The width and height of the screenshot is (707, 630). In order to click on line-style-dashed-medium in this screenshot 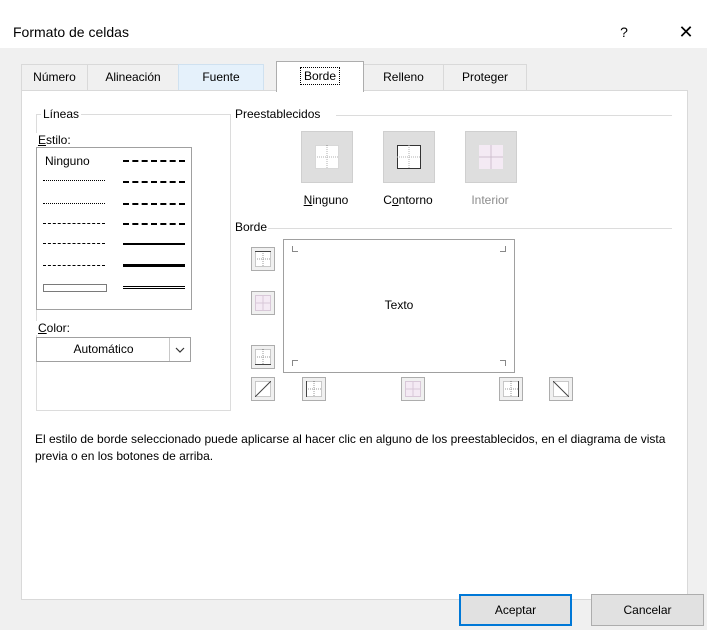, I will do `click(154, 224)`.